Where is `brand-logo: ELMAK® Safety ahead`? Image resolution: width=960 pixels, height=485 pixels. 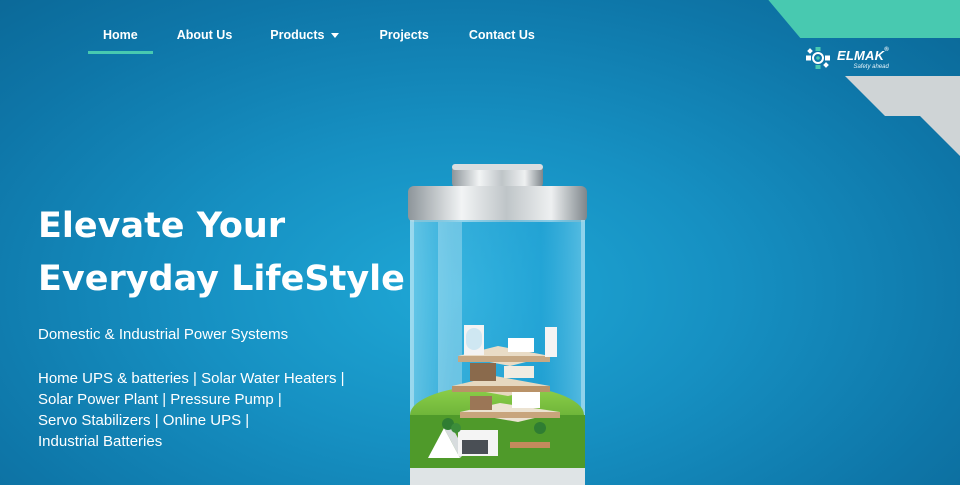 brand-logo: ELMAK® Safety ahead is located at coordinates (846, 58).